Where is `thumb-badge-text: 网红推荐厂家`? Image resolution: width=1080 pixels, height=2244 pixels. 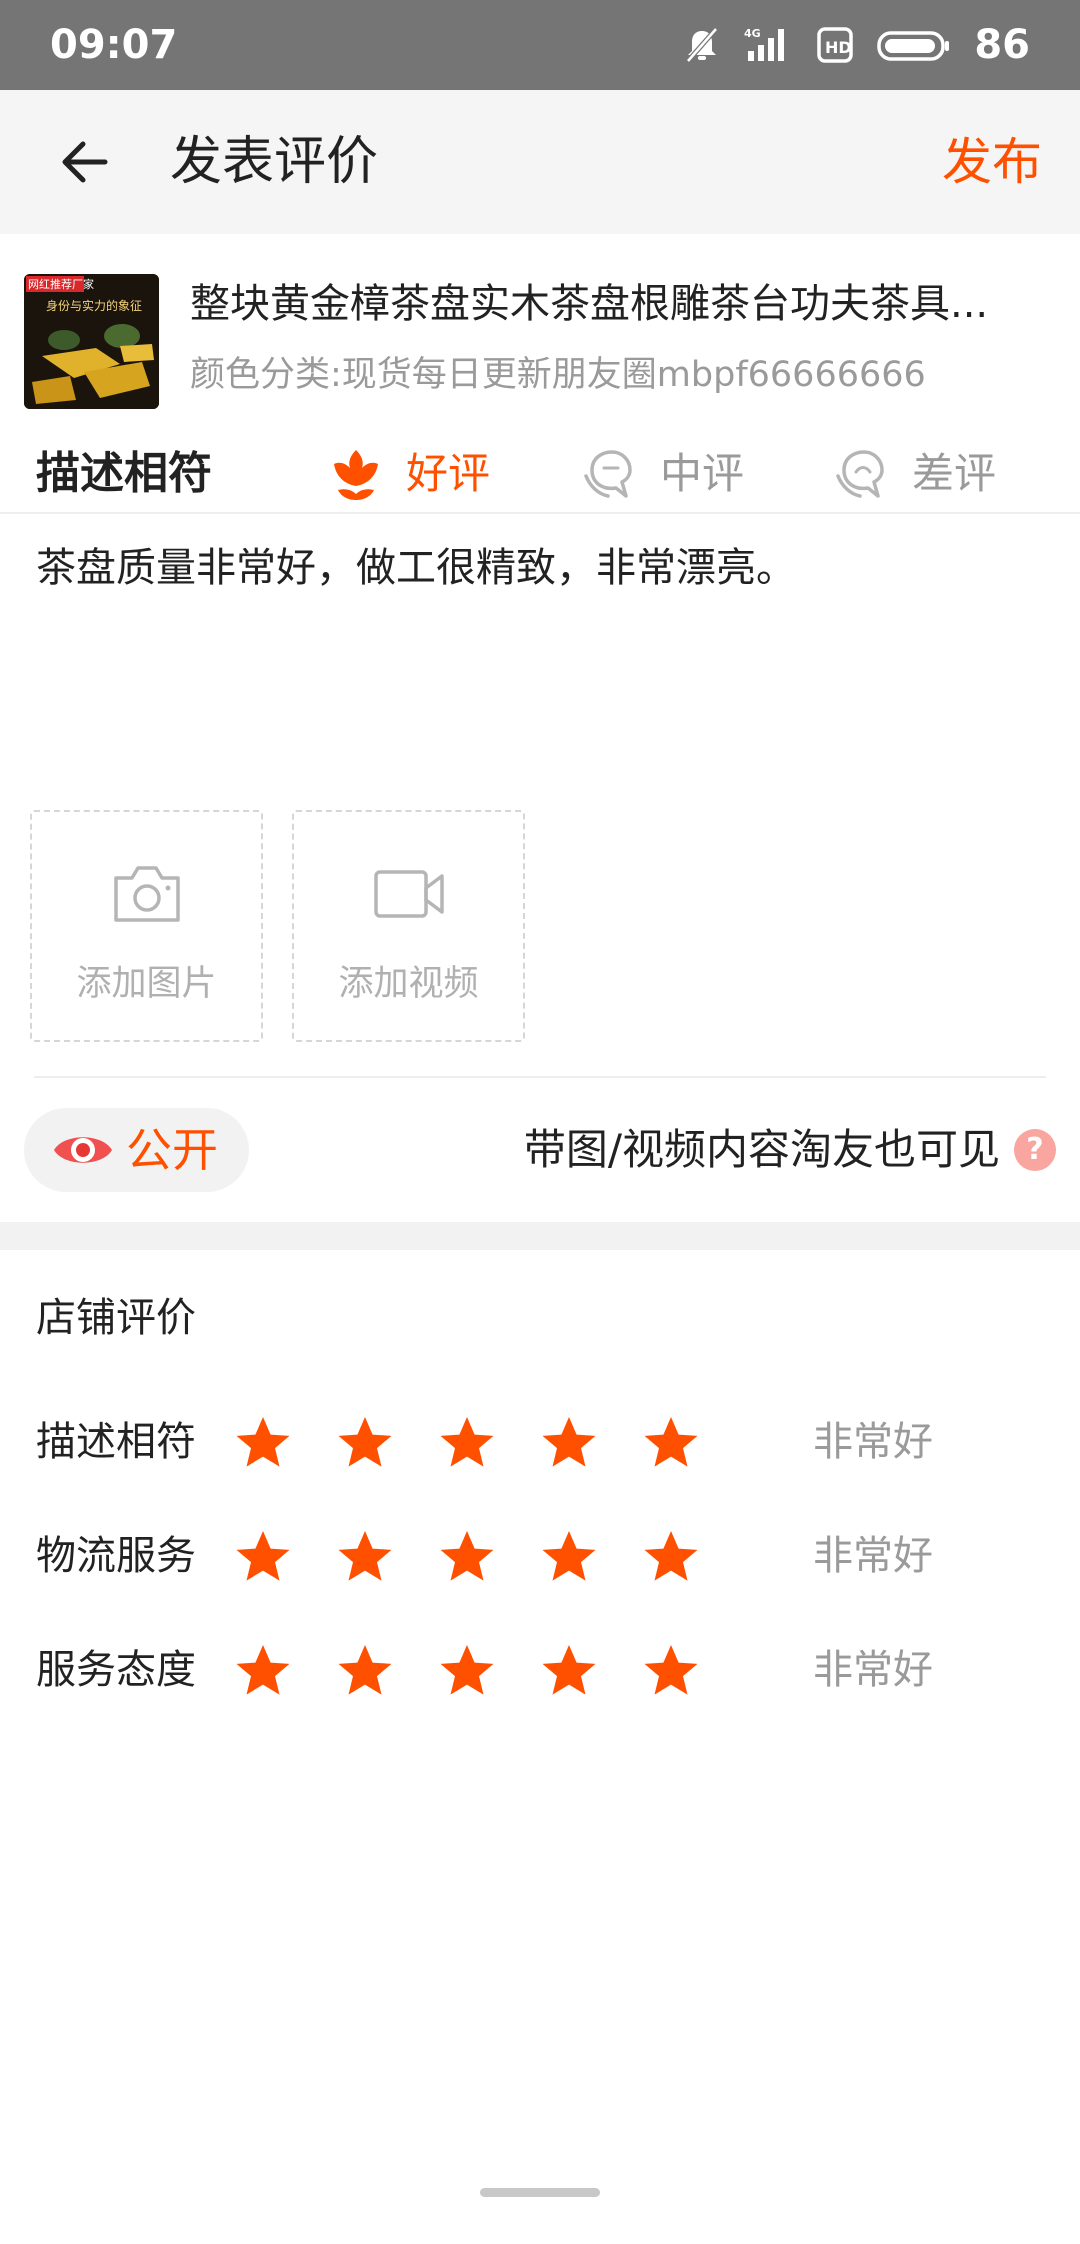
thumb-badge-text: 网红推荐厂家 is located at coordinates (61, 284).